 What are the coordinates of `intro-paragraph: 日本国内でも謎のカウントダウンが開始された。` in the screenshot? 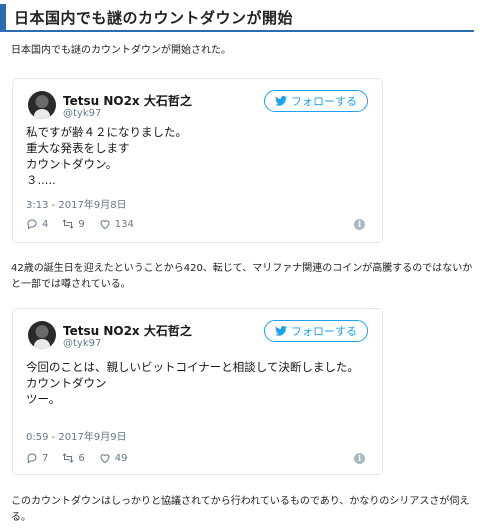 It's located at (121, 50).